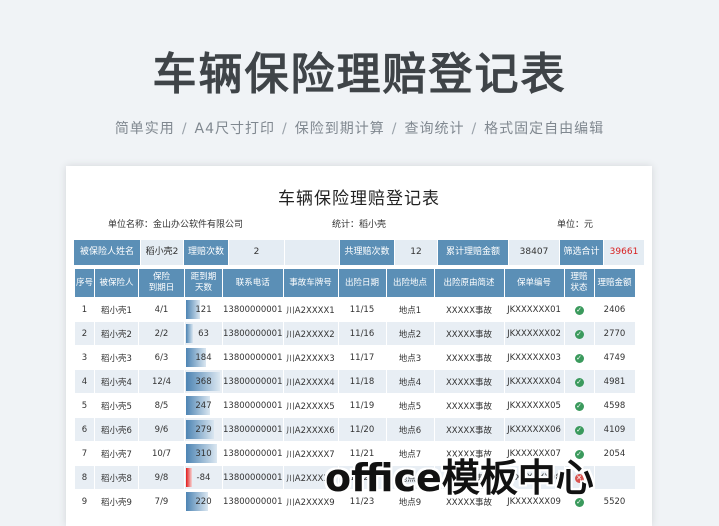 The image size is (719, 526). Describe the element at coordinates (161, 381) in the screenshot. I see `cell-due-date: 12/4` at that location.